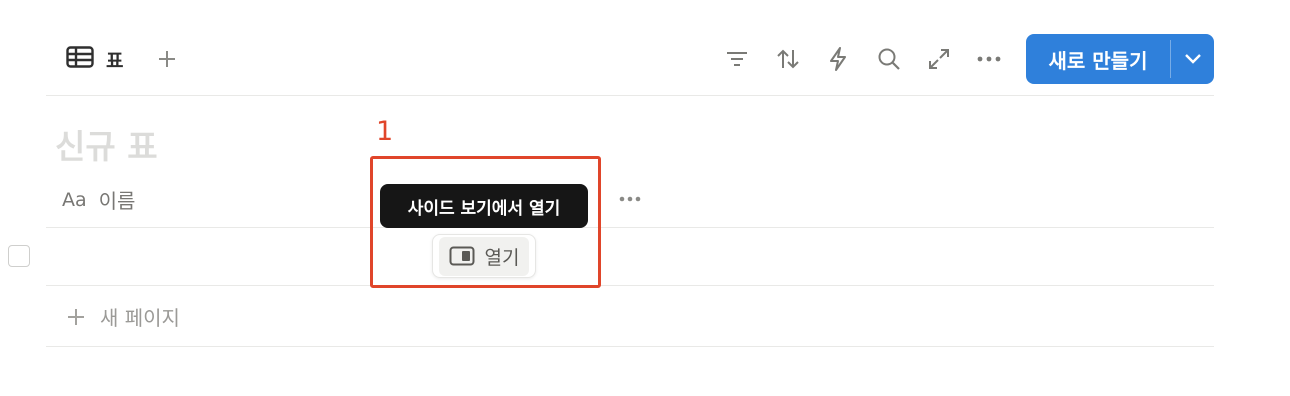 The width and height of the screenshot is (1290, 396). What do you see at coordinates (19, 256) in the screenshot?
I see `row-checkbox` at bounding box center [19, 256].